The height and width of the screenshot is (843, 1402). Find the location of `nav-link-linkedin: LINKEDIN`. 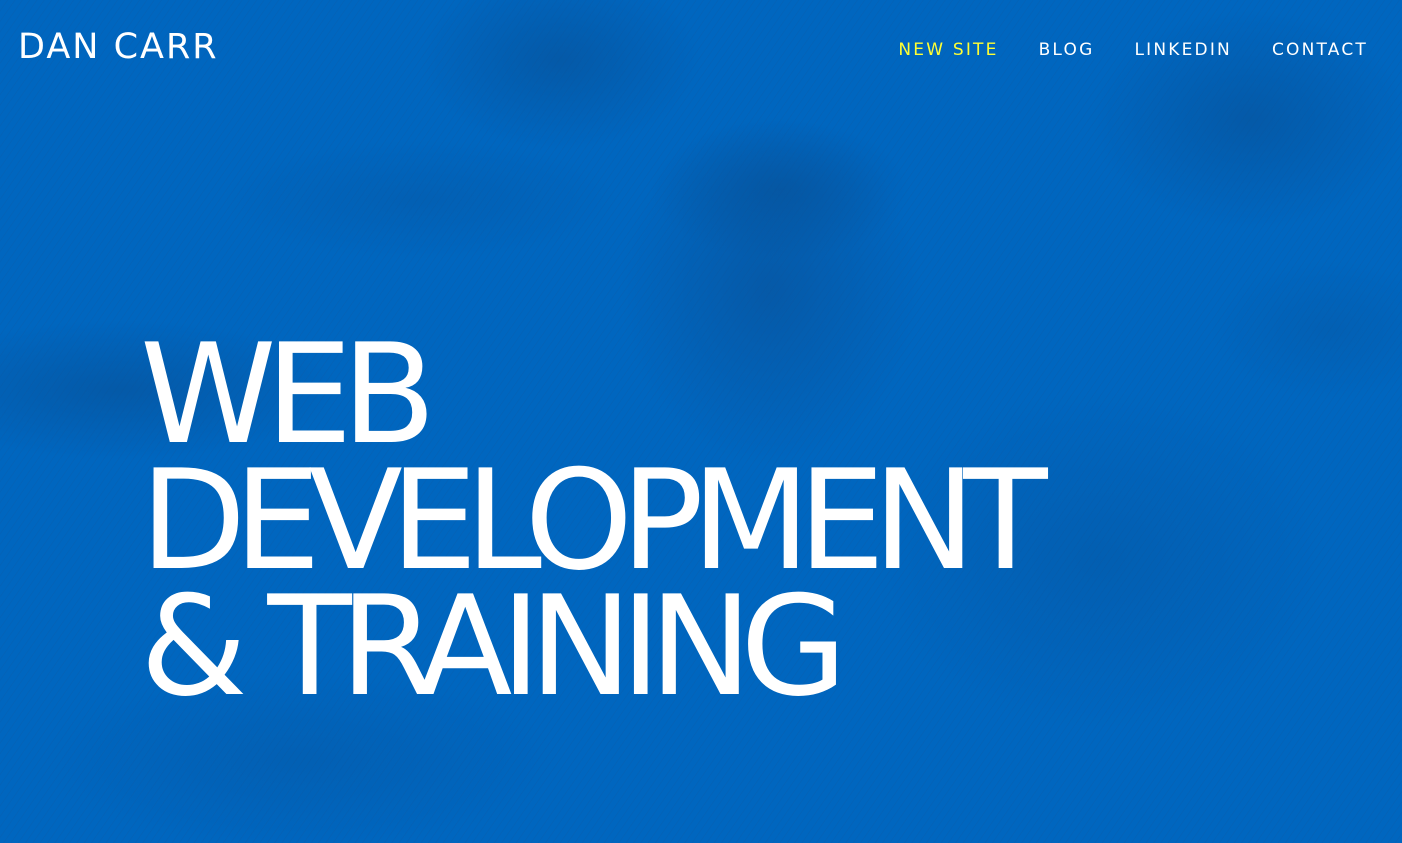

nav-link-linkedin: LINKEDIN is located at coordinates (1183, 50).